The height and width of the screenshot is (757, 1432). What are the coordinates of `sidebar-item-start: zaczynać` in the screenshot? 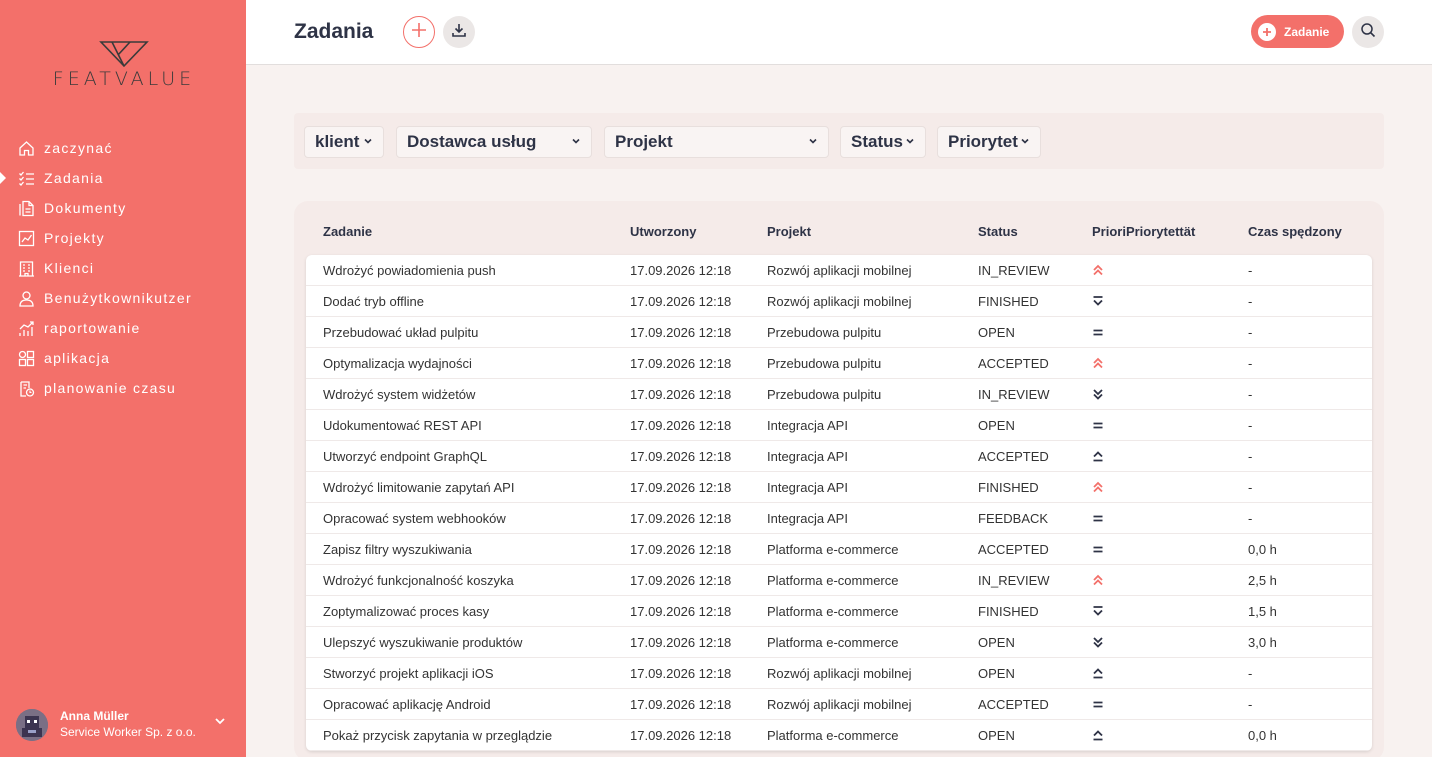 It's located at (123, 148).